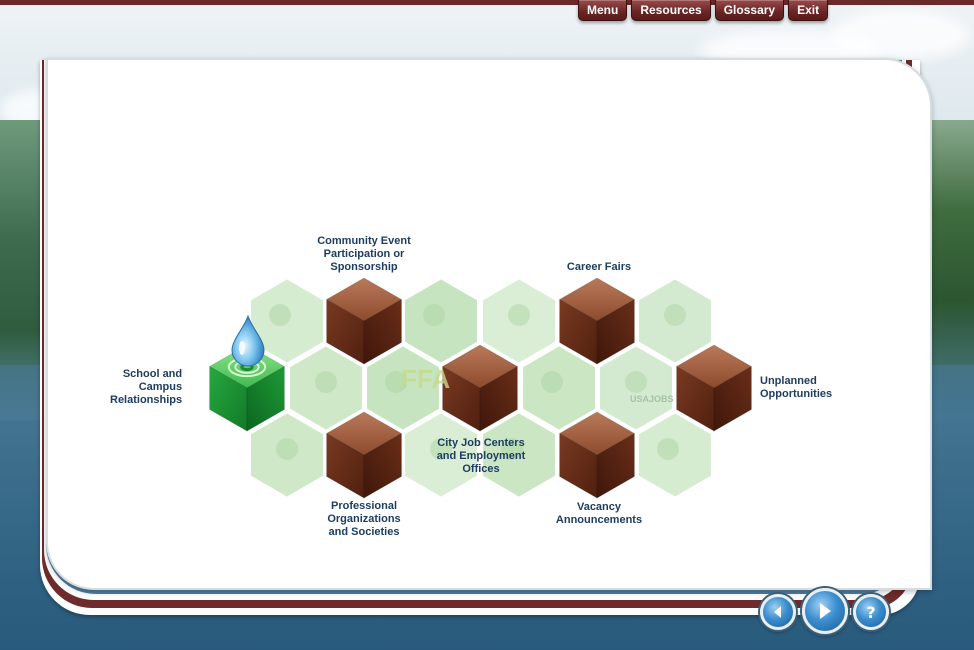  I want to click on back-arrow-icon, so click(777, 612).